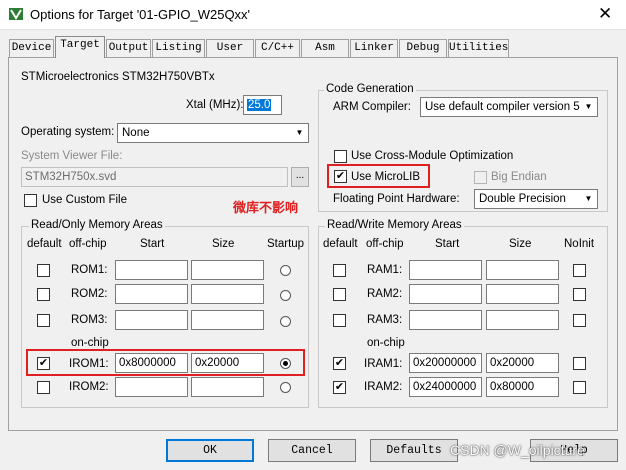 Image resolution: width=626 pixels, height=470 pixels. I want to click on rom2-label: ROM2:, so click(89, 294).